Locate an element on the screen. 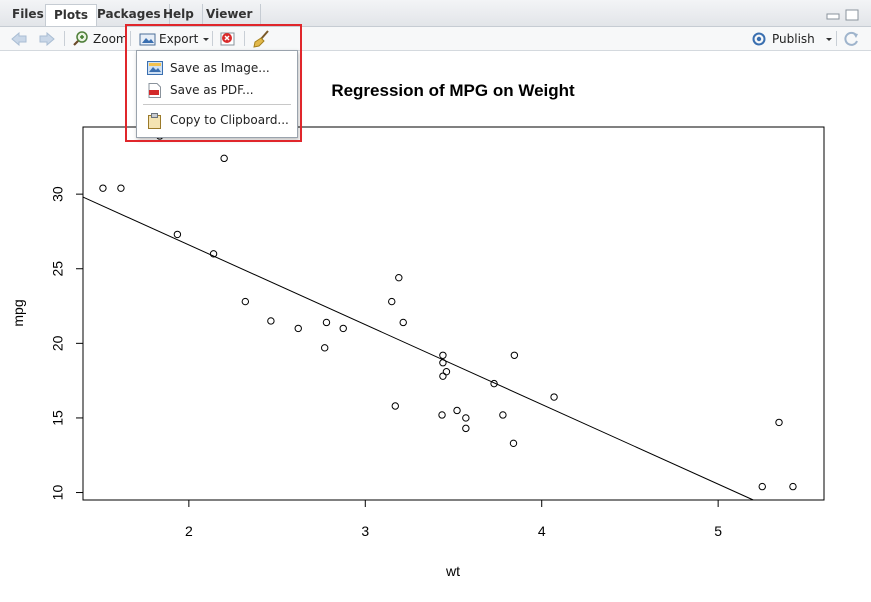 The width and height of the screenshot is (871, 602). forward-arrow-icon is located at coordinates (47, 38).